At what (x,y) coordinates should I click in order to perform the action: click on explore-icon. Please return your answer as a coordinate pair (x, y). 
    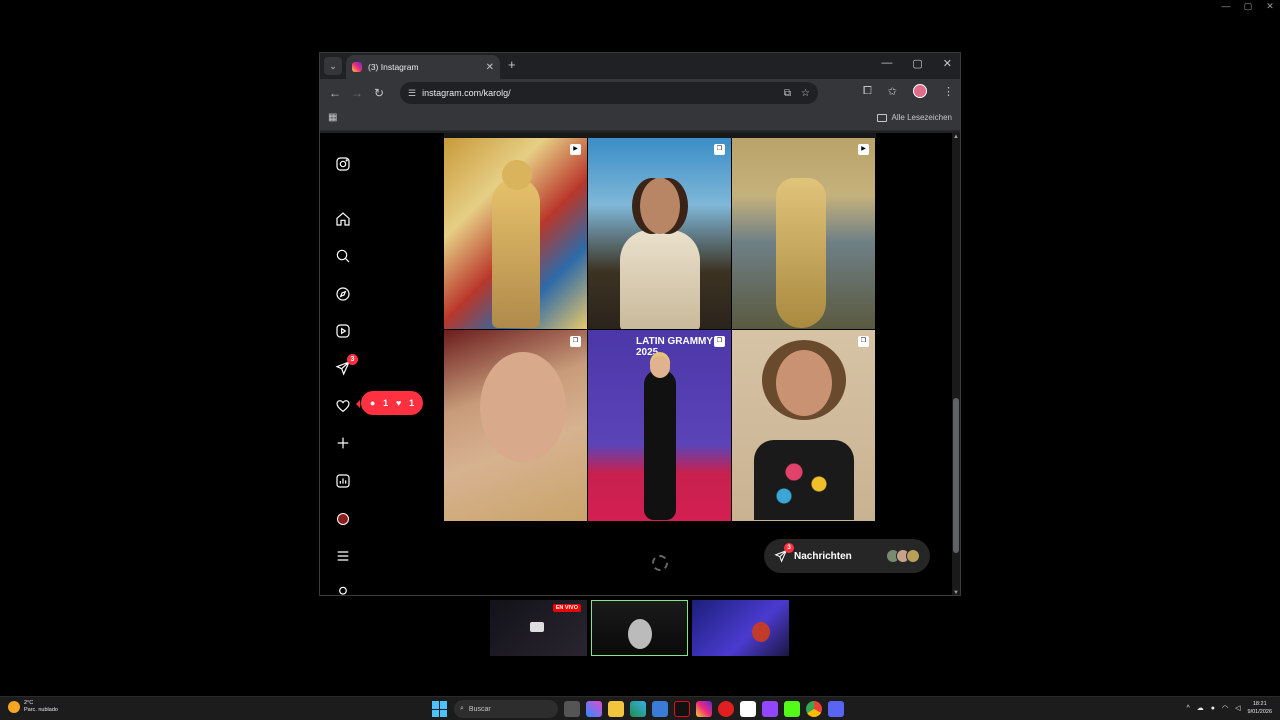
    Looking at the image, I should click on (343, 294).